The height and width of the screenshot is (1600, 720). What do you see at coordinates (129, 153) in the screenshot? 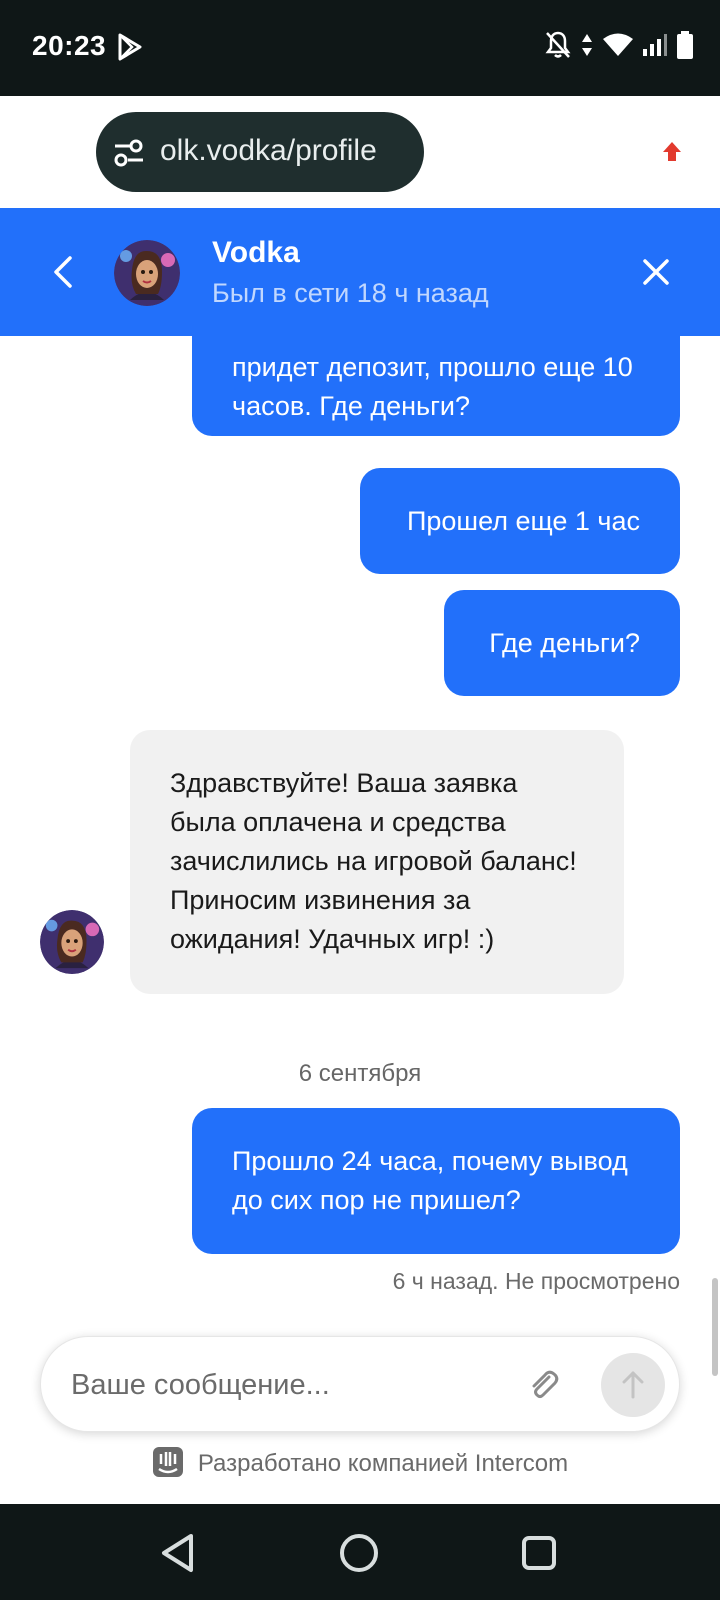
I see `site-settings-icon` at bounding box center [129, 153].